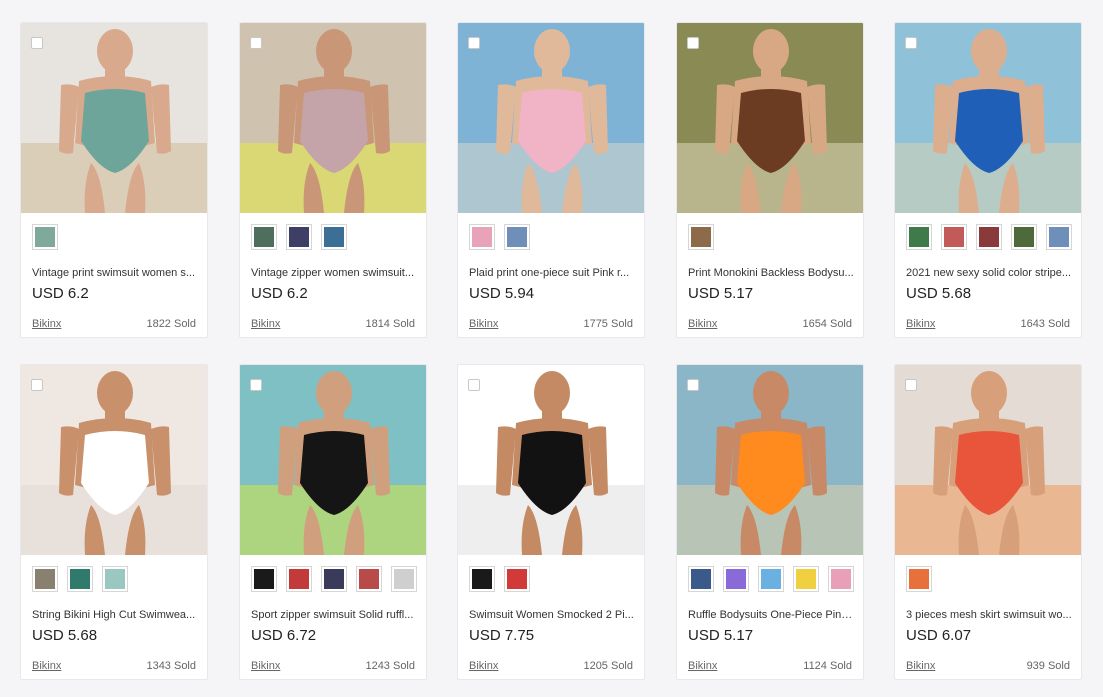 Image resolution: width=1103 pixels, height=697 pixels. Describe the element at coordinates (279, 293) in the screenshot. I see `product-price: USD 6.2` at that location.